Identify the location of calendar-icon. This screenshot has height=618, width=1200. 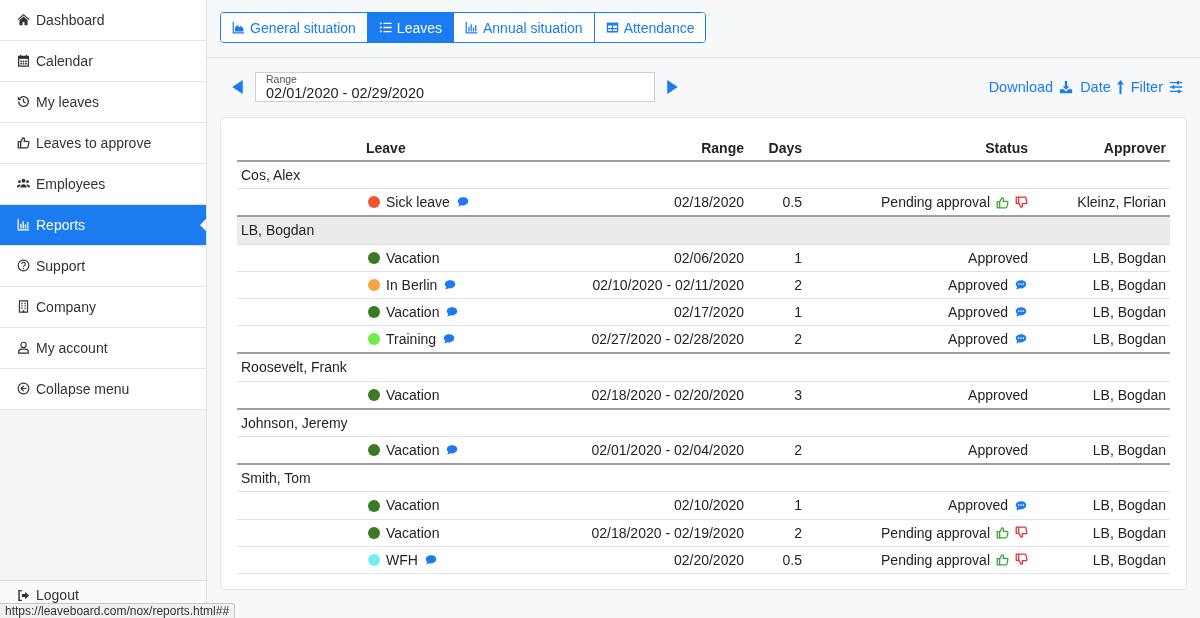
(23, 60).